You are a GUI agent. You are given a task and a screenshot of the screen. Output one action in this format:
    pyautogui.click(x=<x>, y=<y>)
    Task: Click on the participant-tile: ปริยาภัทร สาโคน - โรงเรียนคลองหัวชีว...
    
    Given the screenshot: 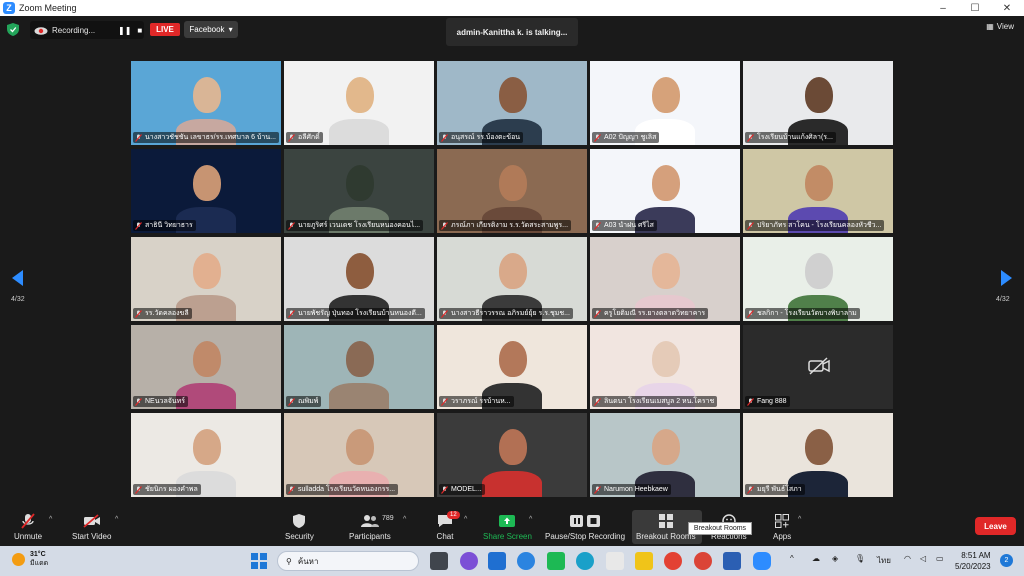 What is the action you would take?
    pyautogui.click(x=818, y=191)
    